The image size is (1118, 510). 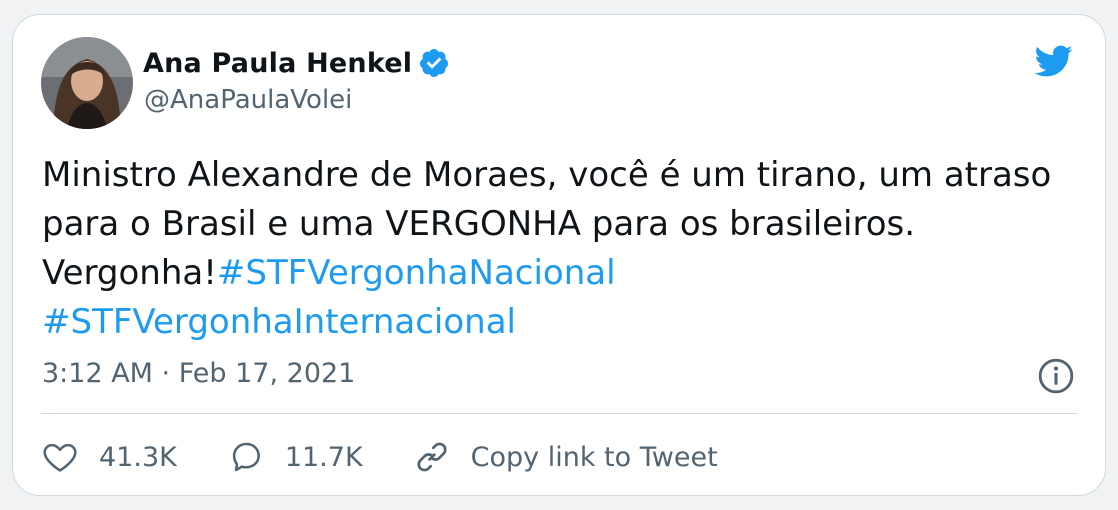 What do you see at coordinates (138, 457) in the screenshot?
I see `like-count: 41.3K` at bounding box center [138, 457].